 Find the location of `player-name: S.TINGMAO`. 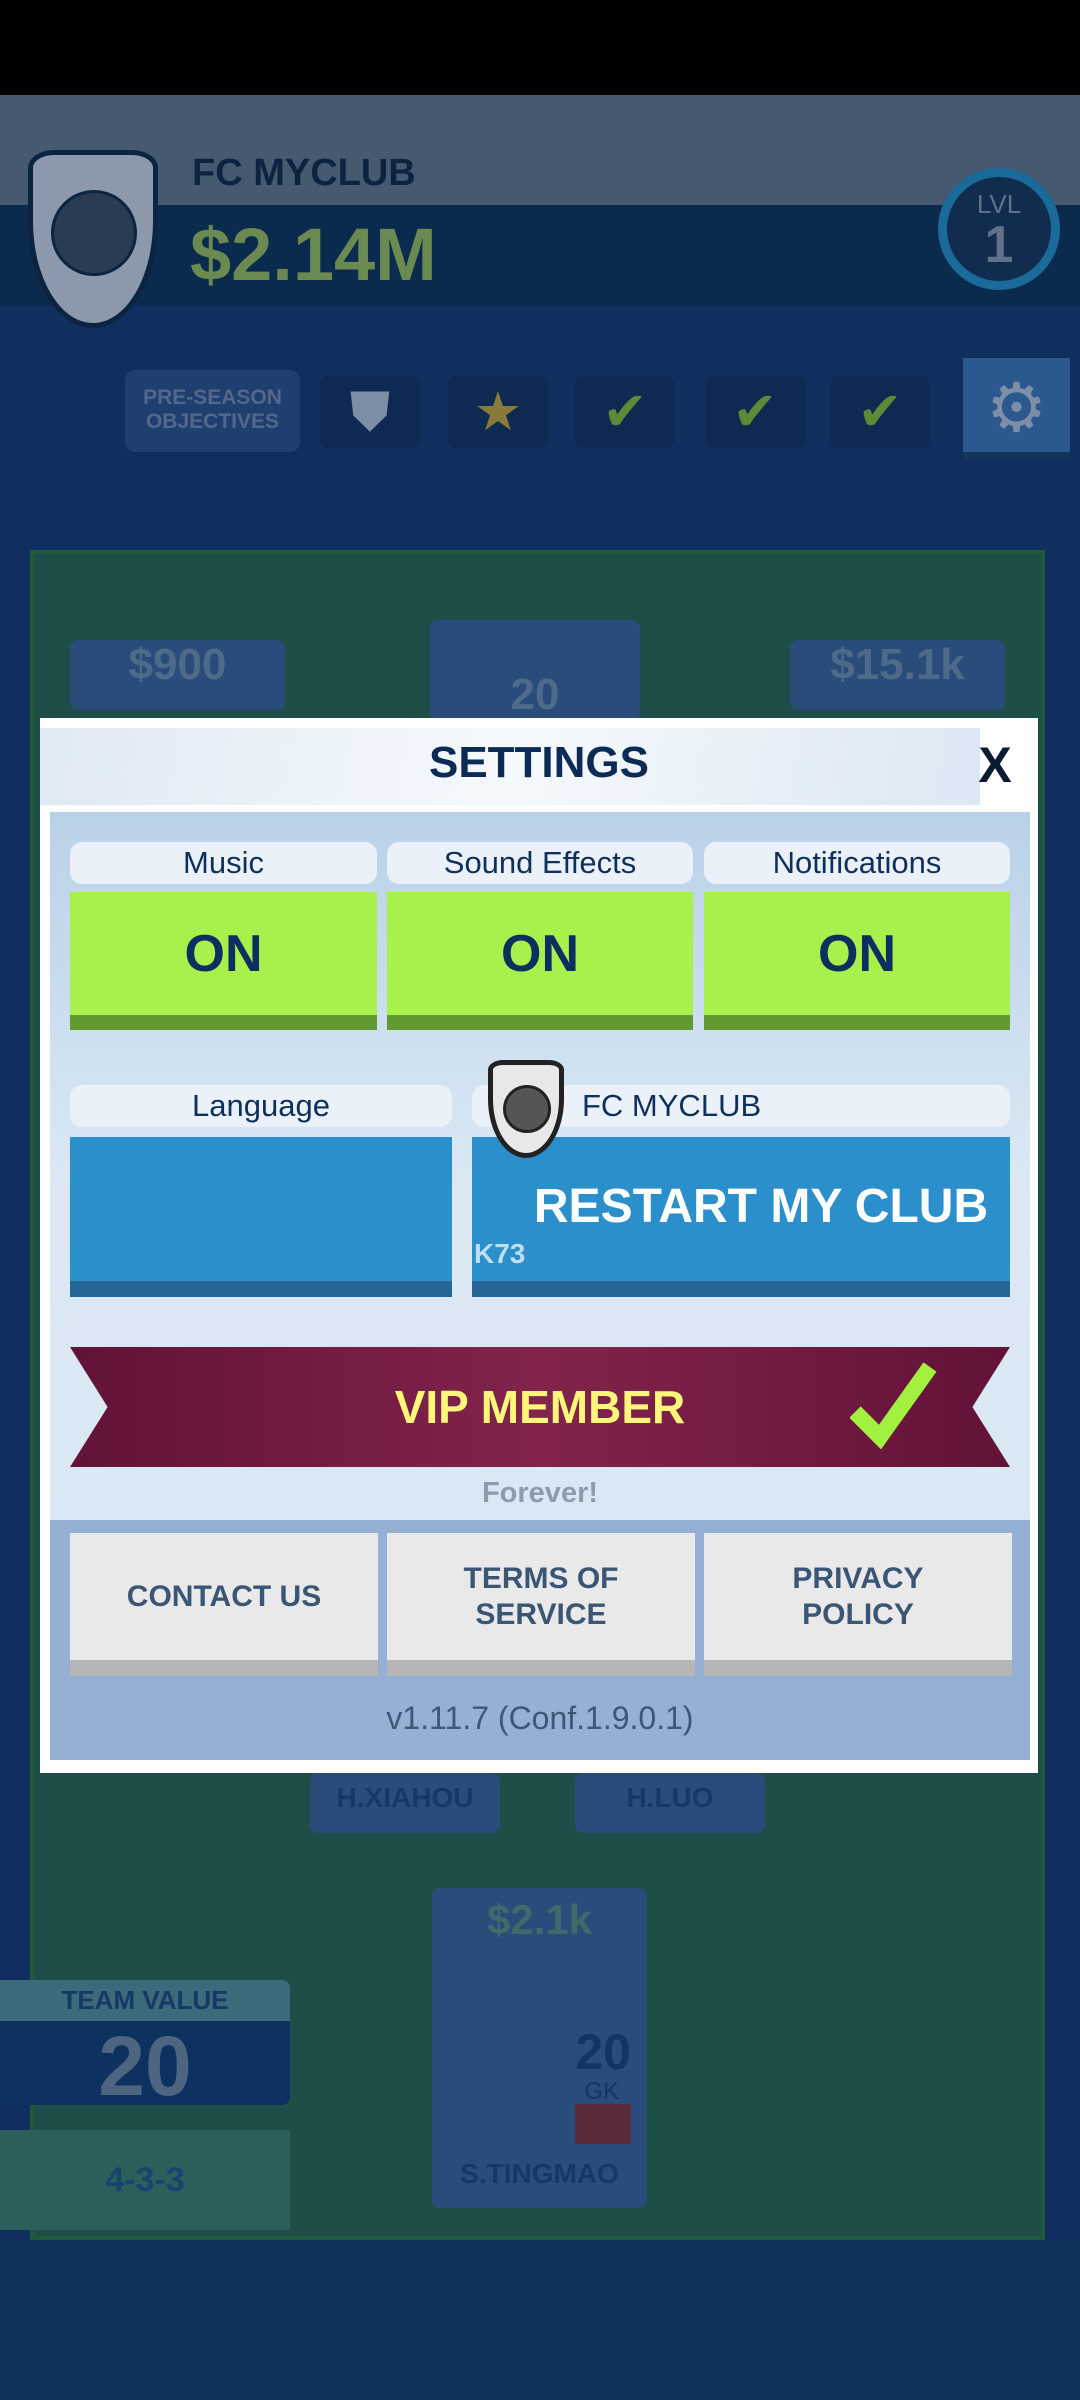

player-name: S.TINGMAO is located at coordinates (539, 2173).